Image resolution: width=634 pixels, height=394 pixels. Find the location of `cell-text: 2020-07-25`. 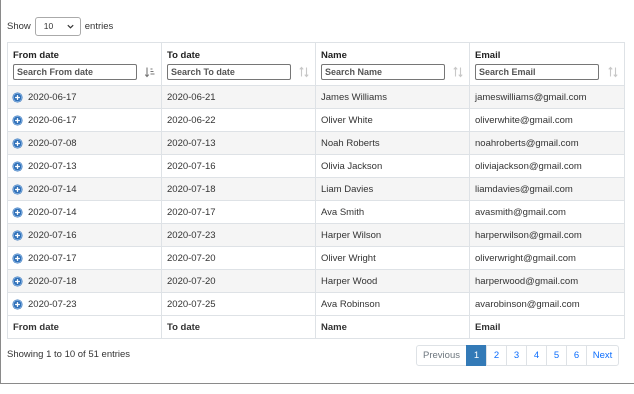

cell-text: 2020-07-25 is located at coordinates (191, 304).